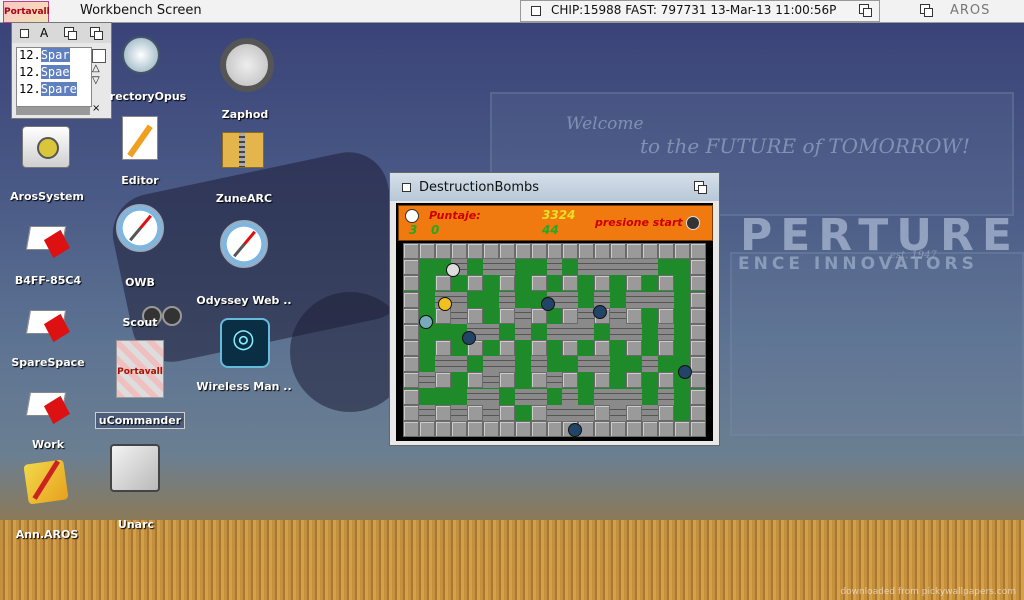 This screenshot has height=600, width=1024. What do you see at coordinates (554, 340) in the screenshot?
I see `game-board` at bounding box center [554, 340].